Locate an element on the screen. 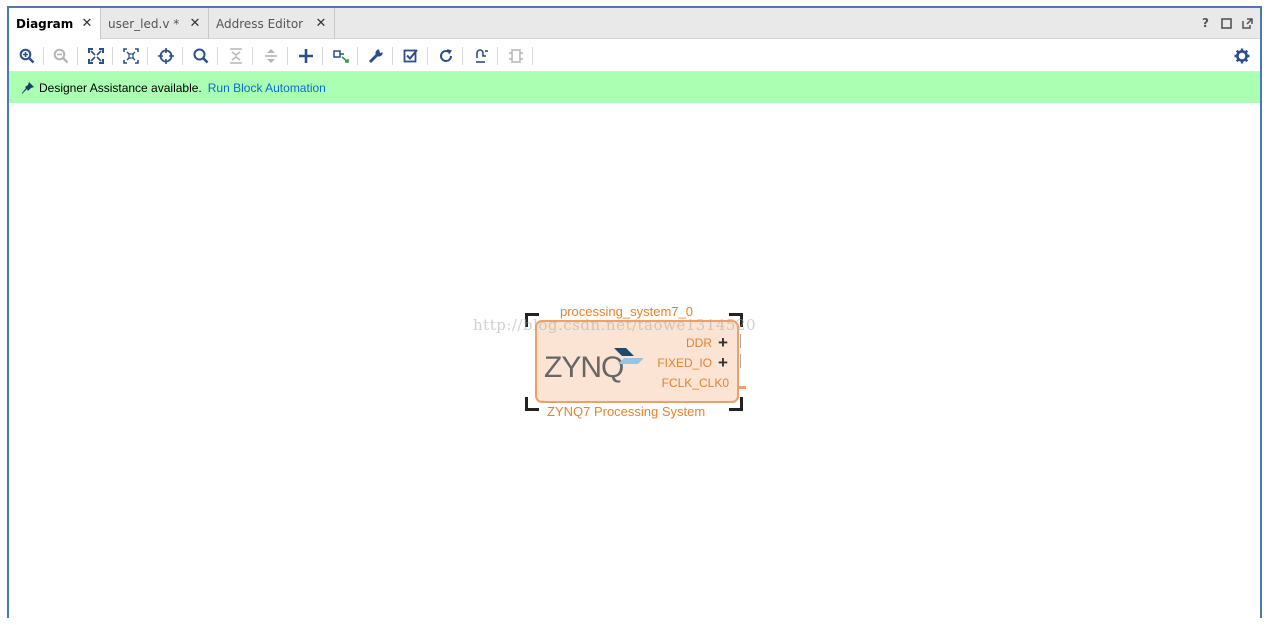  tab-label: Diagram is located at coordinates (45, 24).